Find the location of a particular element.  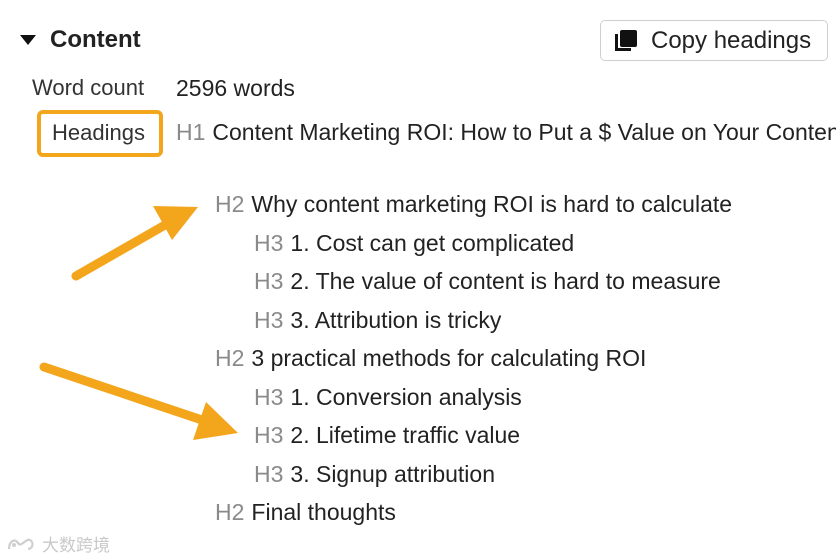

headings-label: Headings is located at coordinates (98, 132).